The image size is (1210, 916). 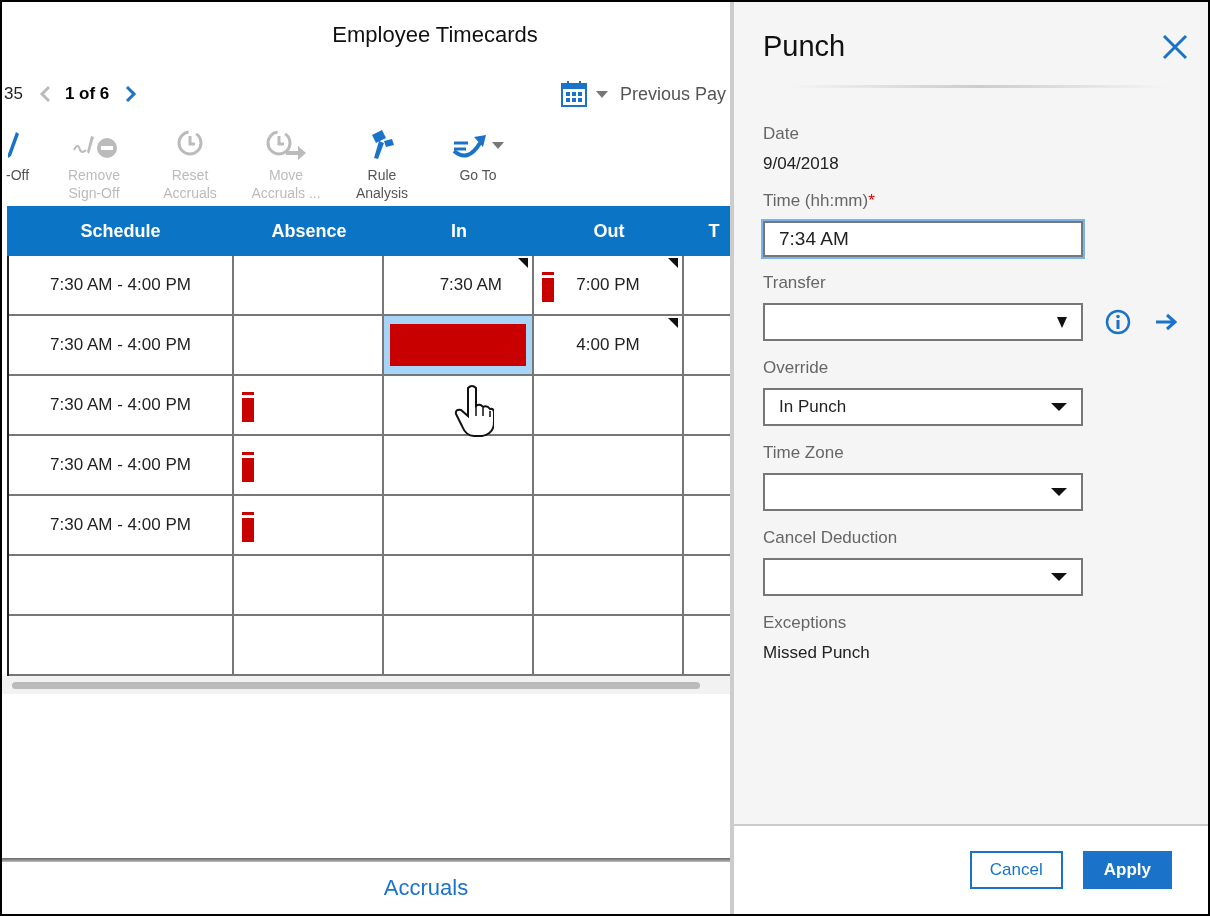 What do you see at coordinates (796, 368) in the screenshot?
I see `field-label: Override` at bounding box center [796, 368].